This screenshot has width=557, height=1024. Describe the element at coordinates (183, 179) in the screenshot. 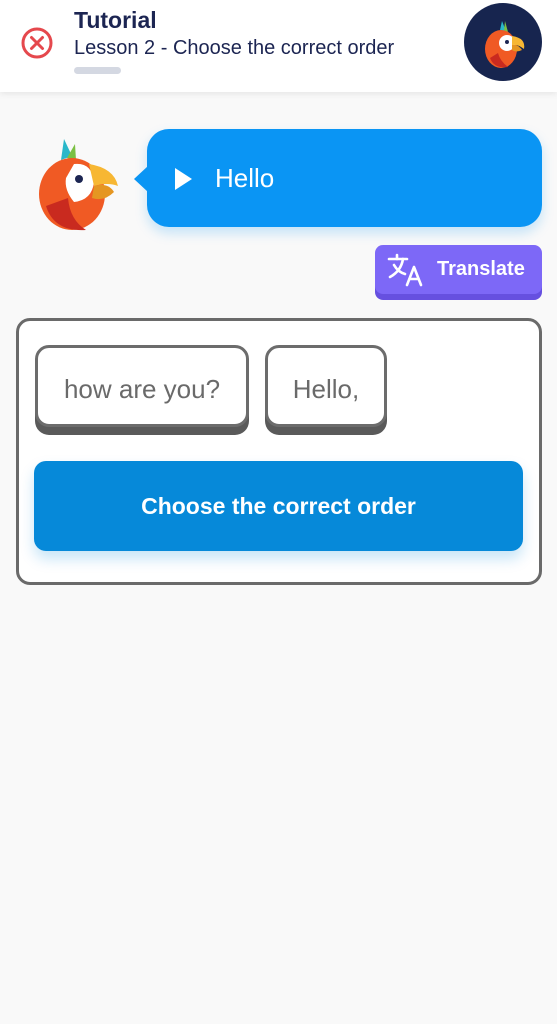

I see `play-icon` at that location.